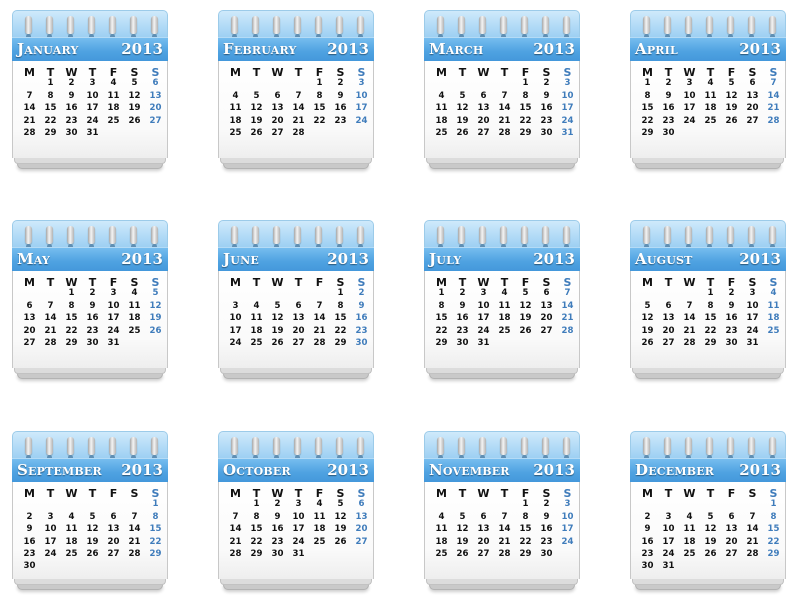 The width and height of the screenshot is (800, 600). I want to click on sunday-date: 17, so click(361, 108).